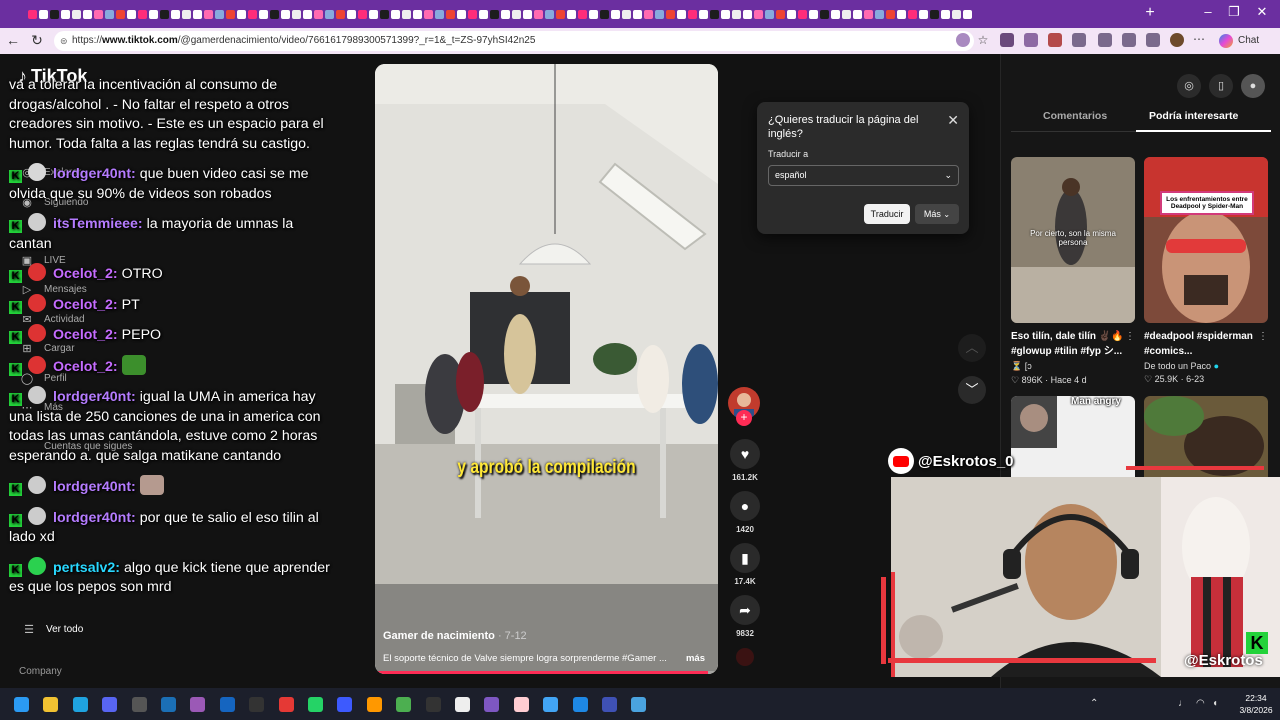  I want to click on tab-favicons, so click(486, 14).